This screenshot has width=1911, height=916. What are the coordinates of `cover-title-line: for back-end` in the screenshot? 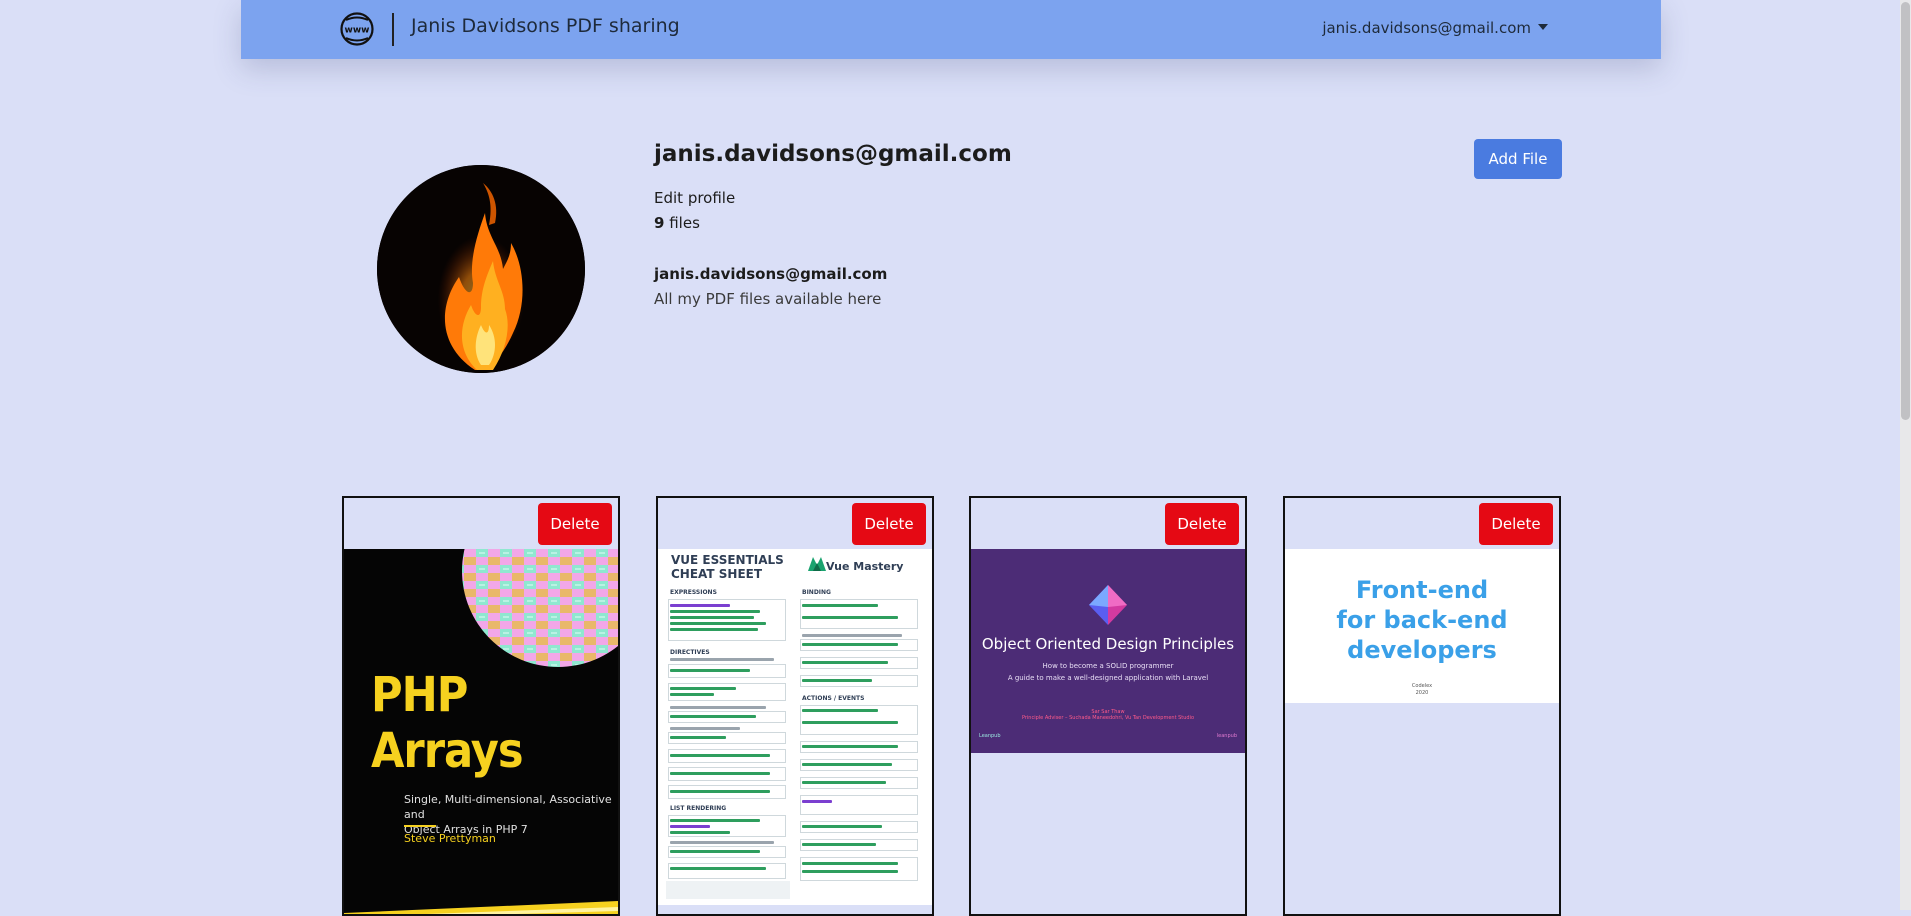 It's located at (1422, 620).